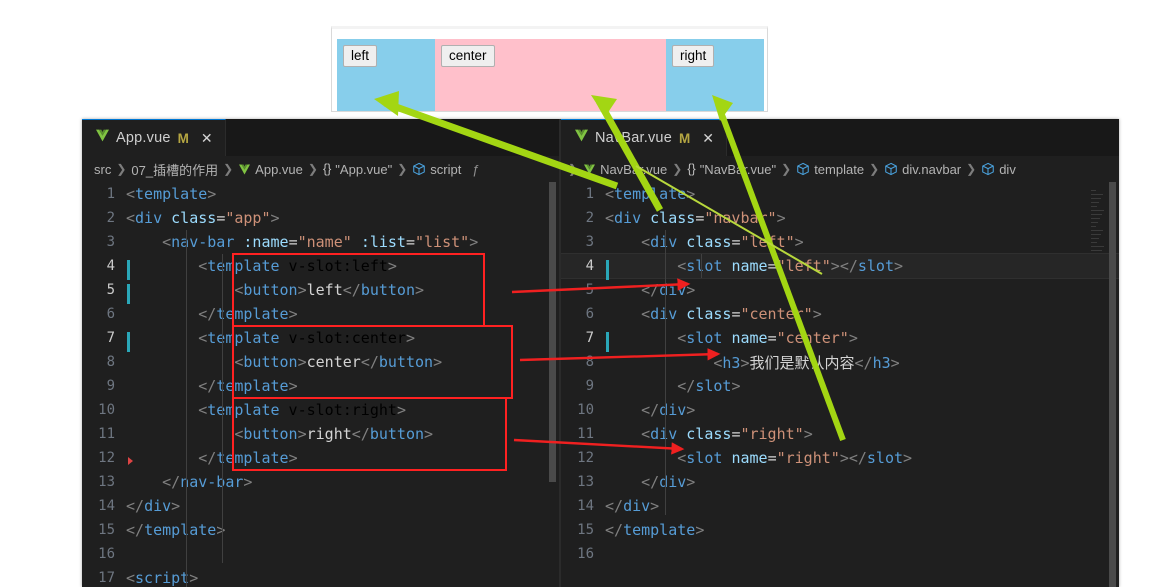  What do you see at coordinates (360, 56) in the screenshot?
I see `preview-button-left: left` at bounding box center [360, 56].